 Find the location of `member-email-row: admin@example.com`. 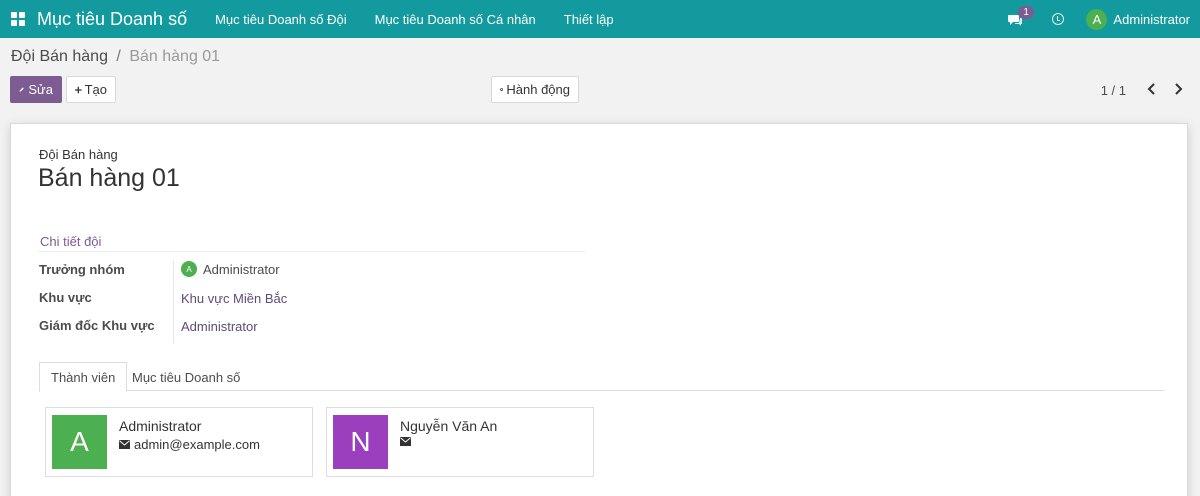

member-email-row: admin@example.com is located at coordinates (189, 444).